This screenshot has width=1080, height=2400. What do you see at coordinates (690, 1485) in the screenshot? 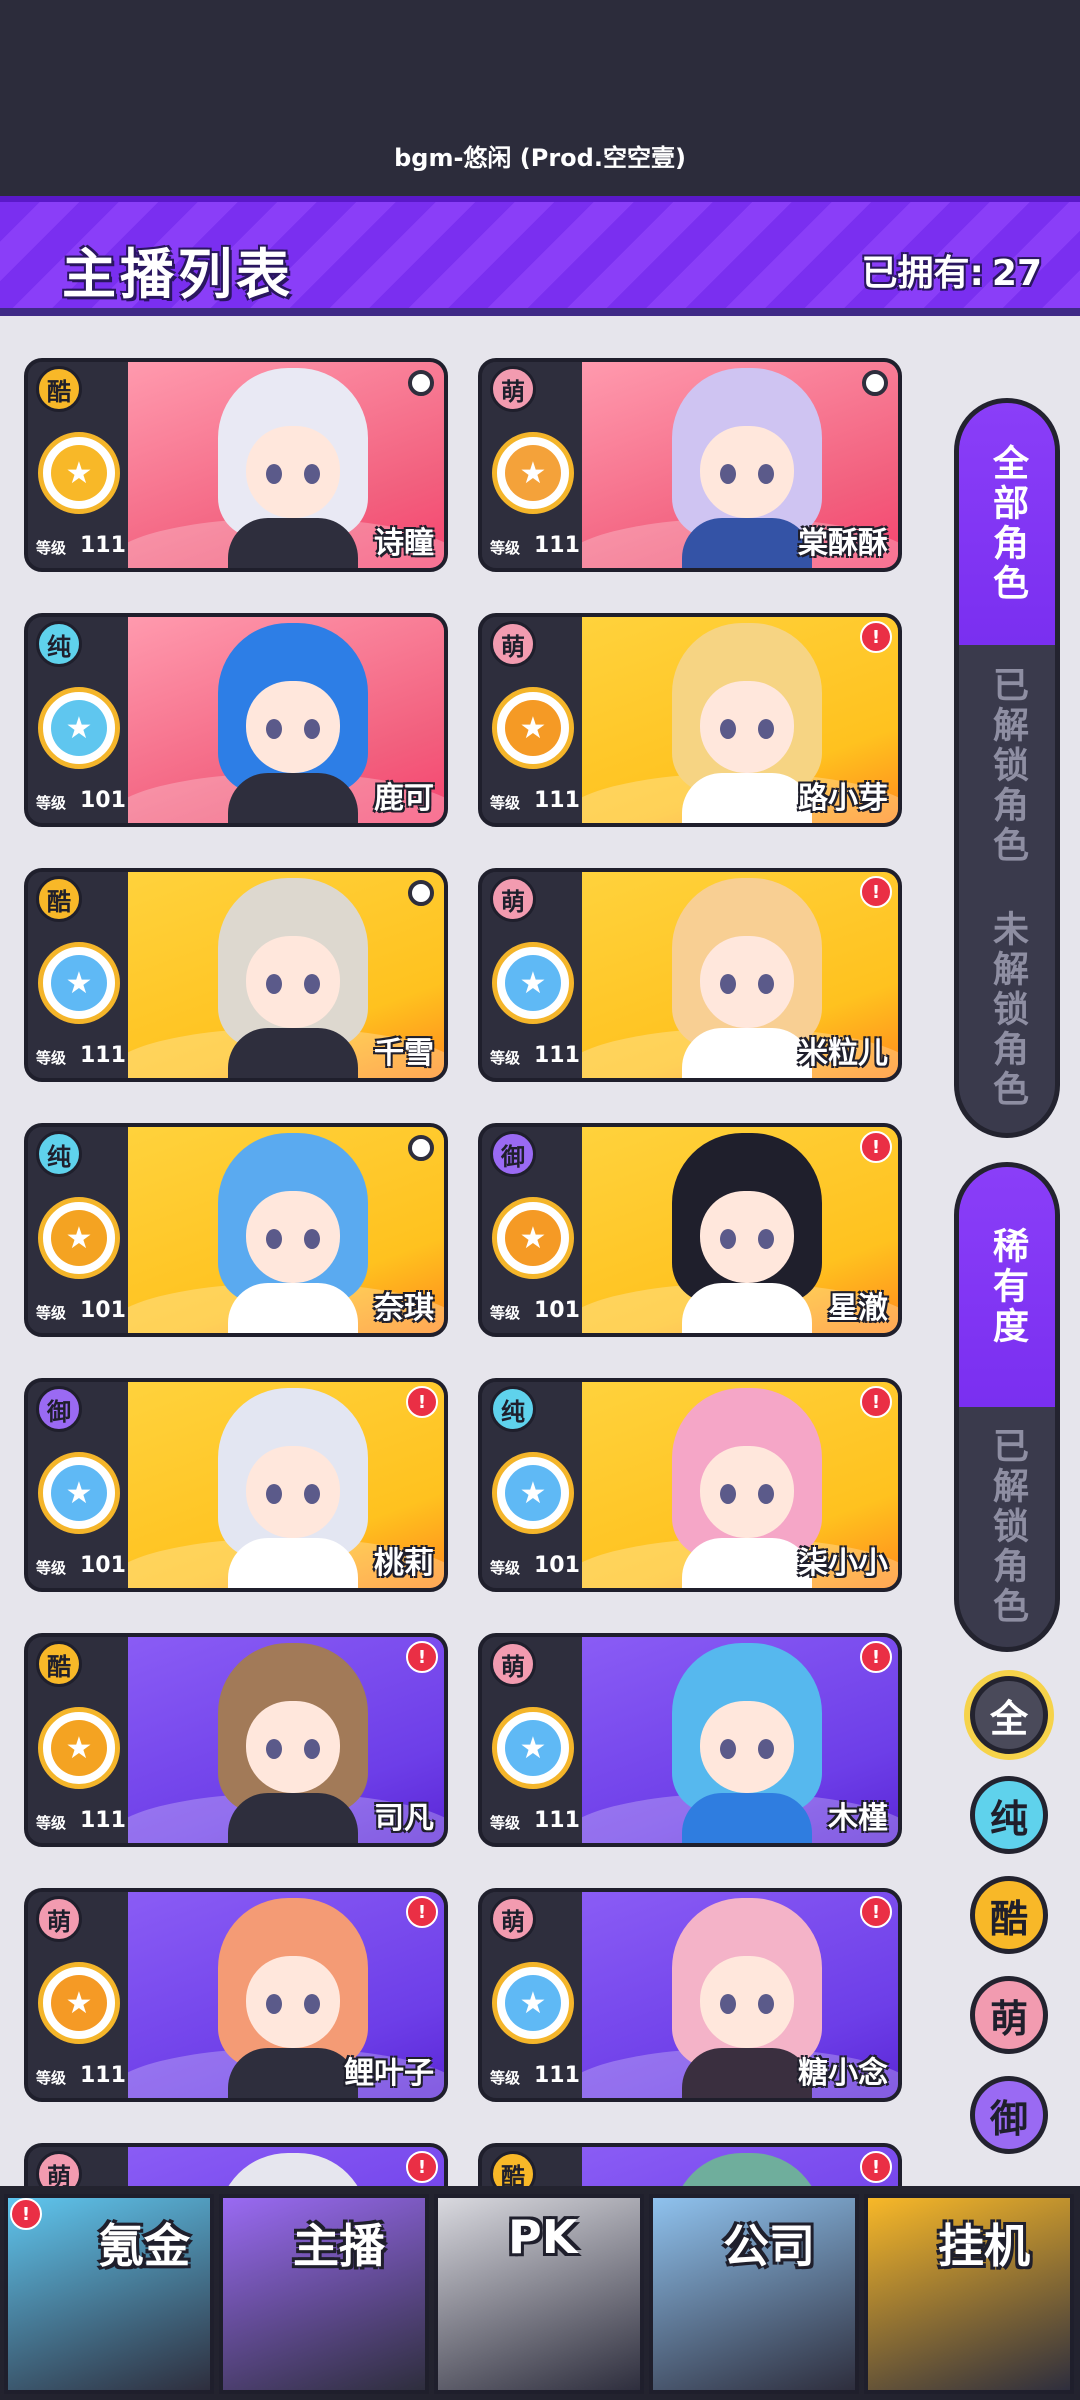
I see `streamer-card: 纯 ★ 等级 101 柒小小!` at bounding box center [690, 1485].